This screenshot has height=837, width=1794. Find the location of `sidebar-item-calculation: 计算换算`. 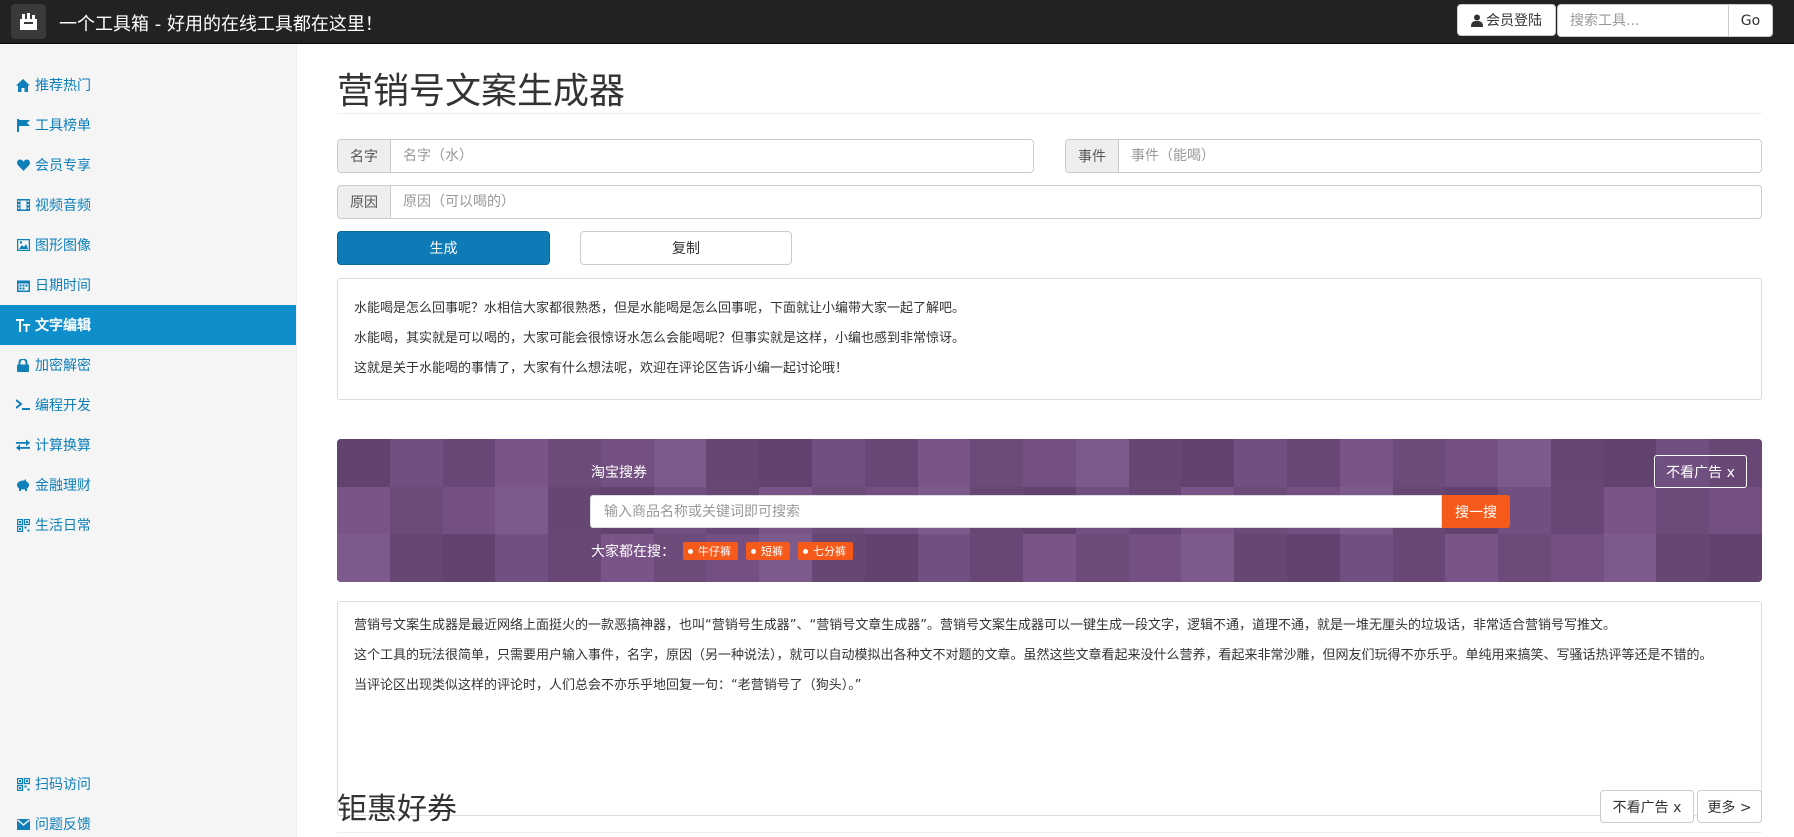

sidebar-item-calculation: 计算换算 is located at coordinates (148, 445).